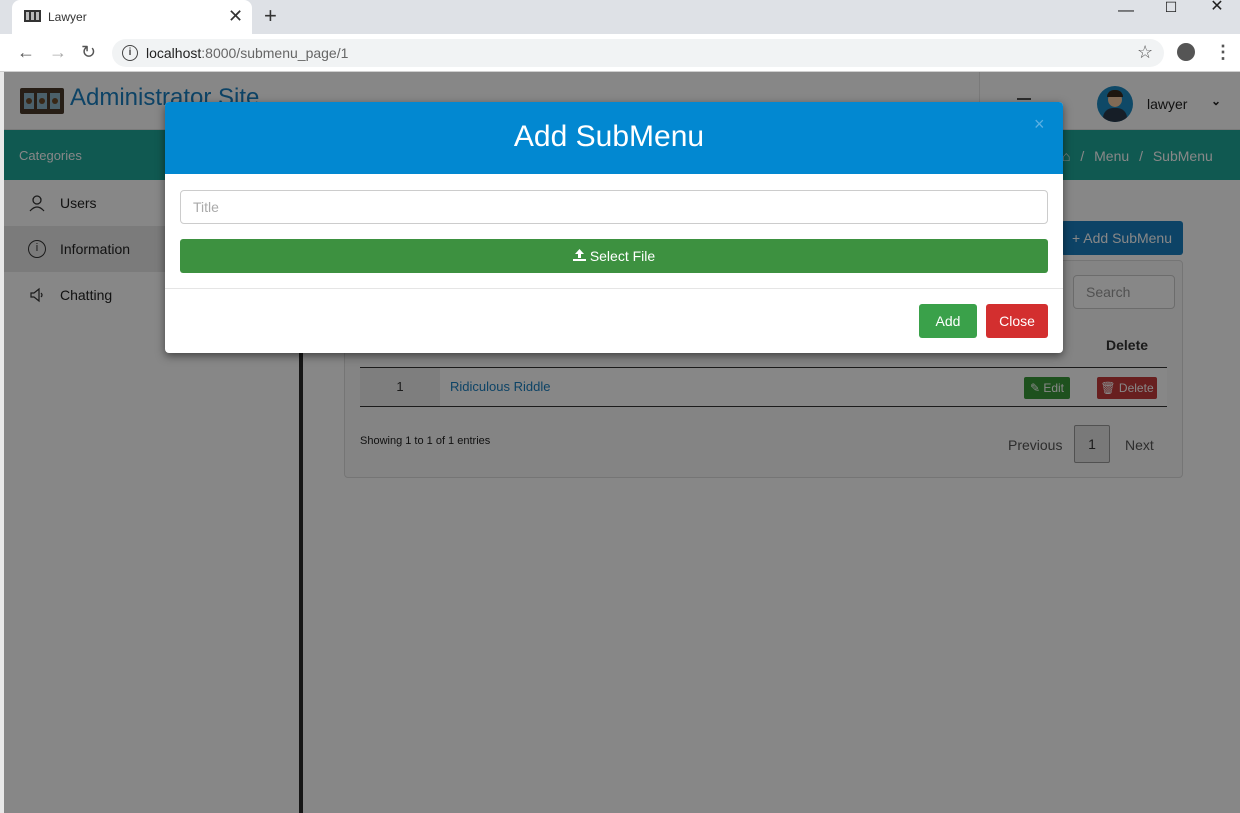 The image size is (1240, 813). I want to click on modal-footer-divider, so click(614, 288).